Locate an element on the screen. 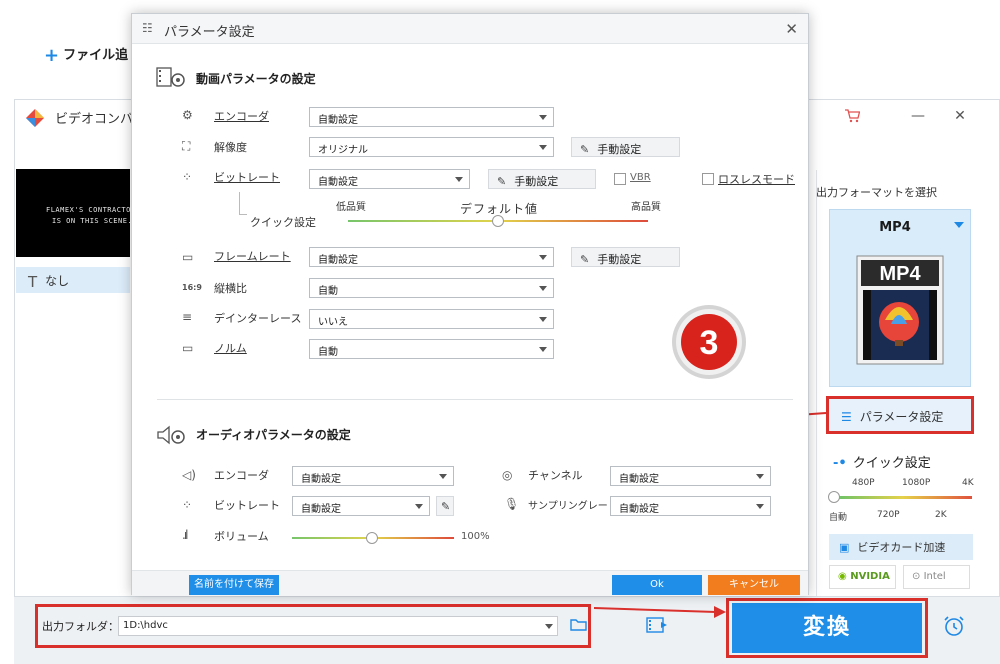  close-window-button: ✕ is located at coordinates (960, 116).